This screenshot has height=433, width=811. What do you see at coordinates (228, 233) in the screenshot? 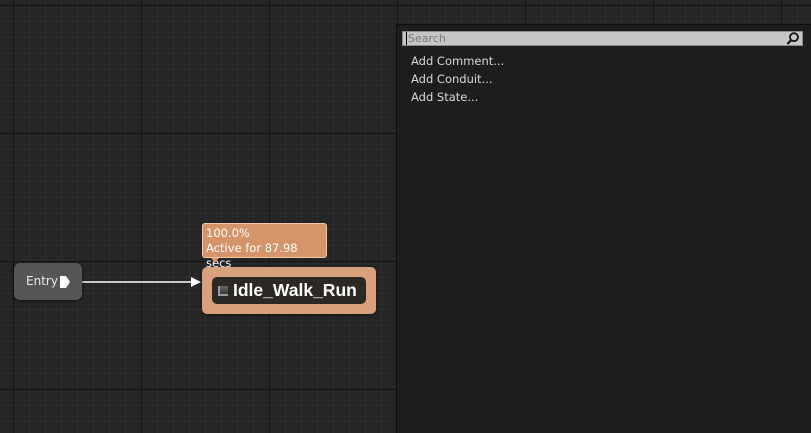
I see `state-weight: 100.0%` at bounding box center [228, 233].